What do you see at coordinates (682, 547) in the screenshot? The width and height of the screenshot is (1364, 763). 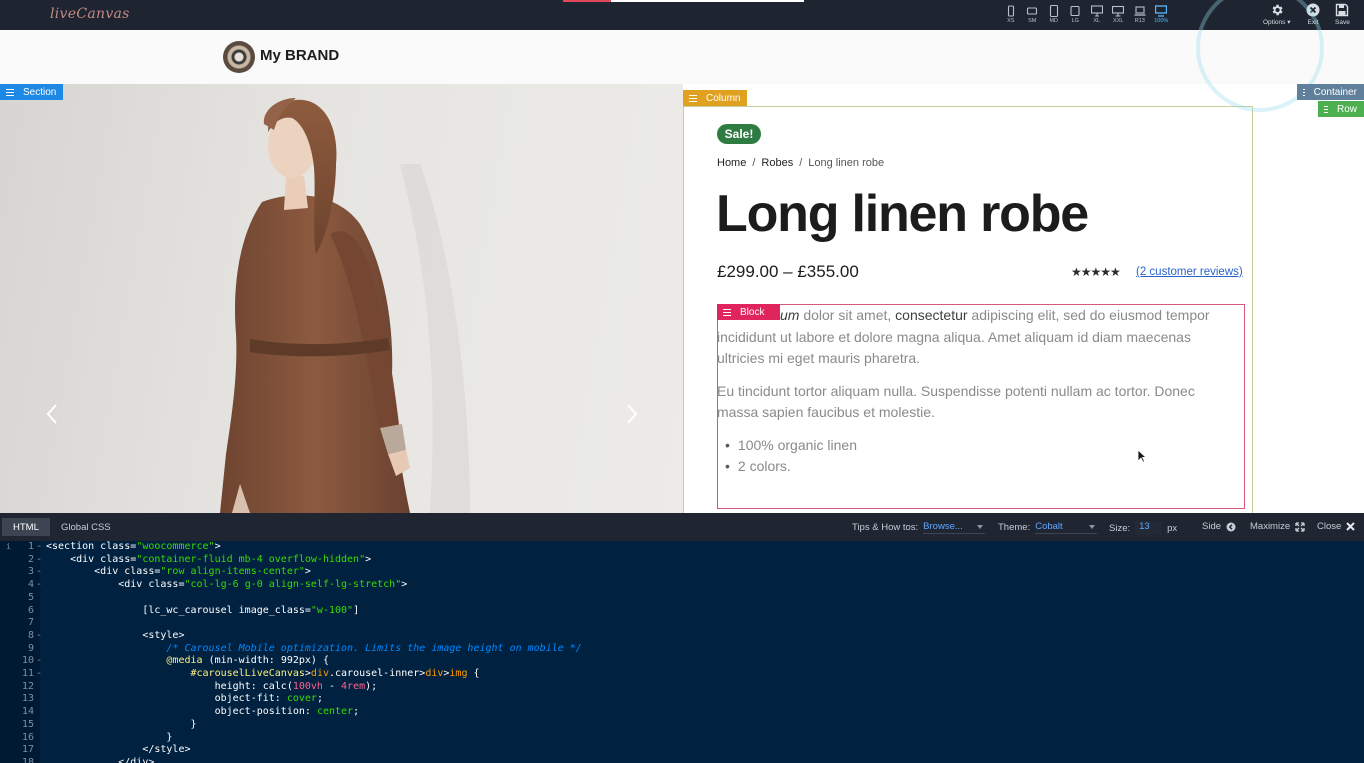 I see `code-line: 1- <section class="woocommerce">` at bounding box center [682, 547].